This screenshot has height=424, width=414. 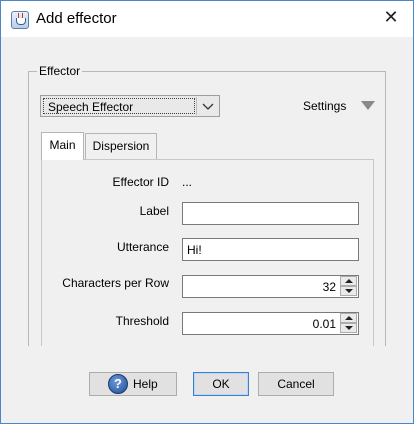 What do you see at coordinates (145, 384) in the screenshot?
I see `help-button-label: Help` at bounding box center [145, 384].